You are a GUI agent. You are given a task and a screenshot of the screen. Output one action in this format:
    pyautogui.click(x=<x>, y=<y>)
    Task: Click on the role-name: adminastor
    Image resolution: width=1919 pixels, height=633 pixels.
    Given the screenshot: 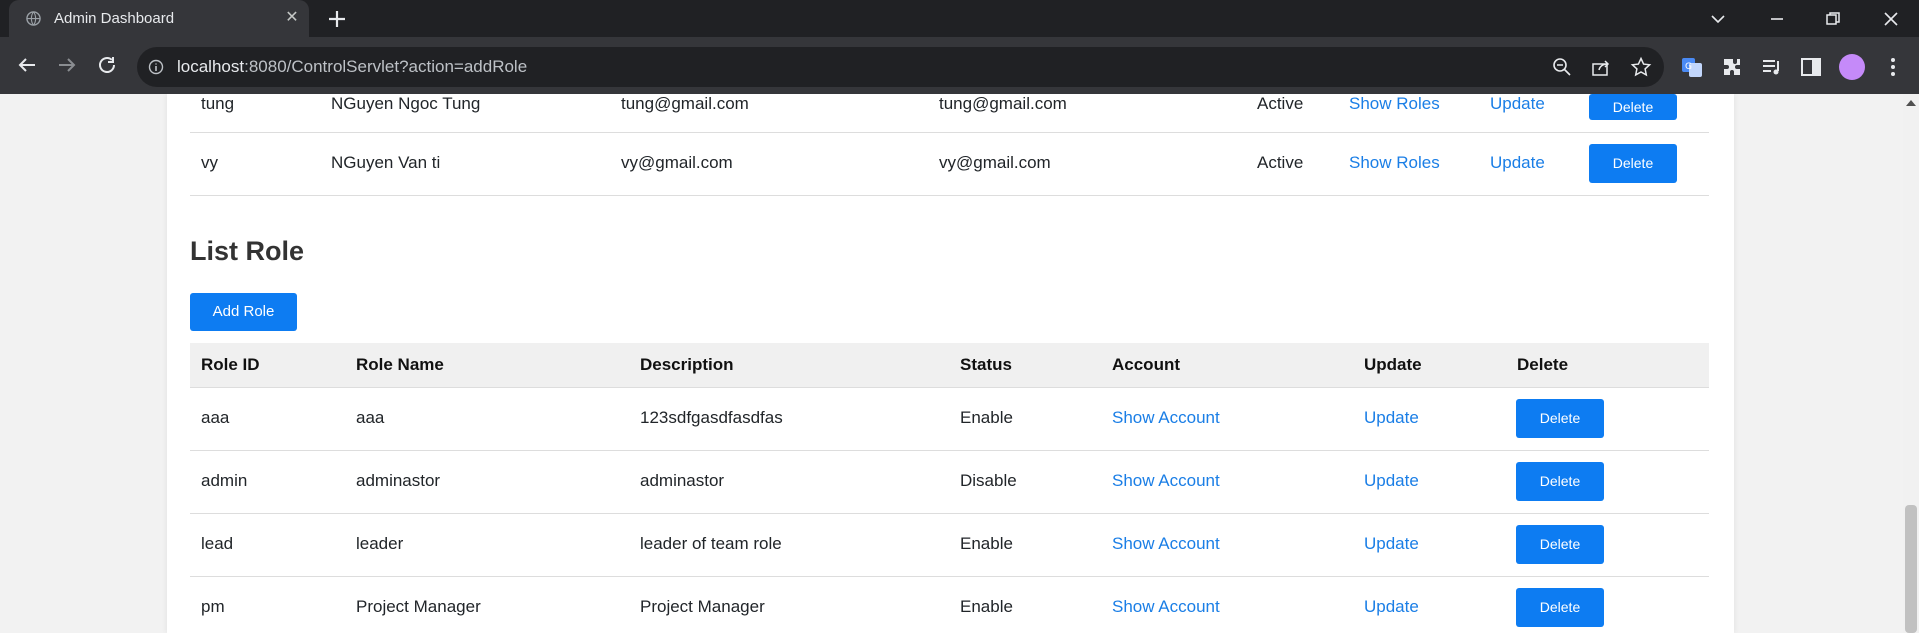 What is the action you would take?
    pyautogui.click(x=398, y=480)
    